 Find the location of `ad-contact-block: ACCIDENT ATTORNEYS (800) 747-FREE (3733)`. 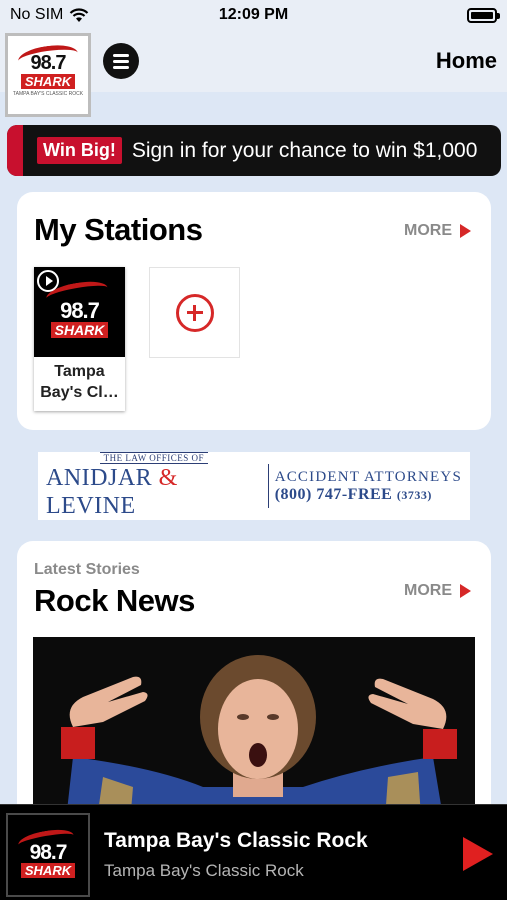

ad-contact-block: ACCIDENT ATTORNEYS (800) 747-FREE (3733) is located at coordinates (368, 486).